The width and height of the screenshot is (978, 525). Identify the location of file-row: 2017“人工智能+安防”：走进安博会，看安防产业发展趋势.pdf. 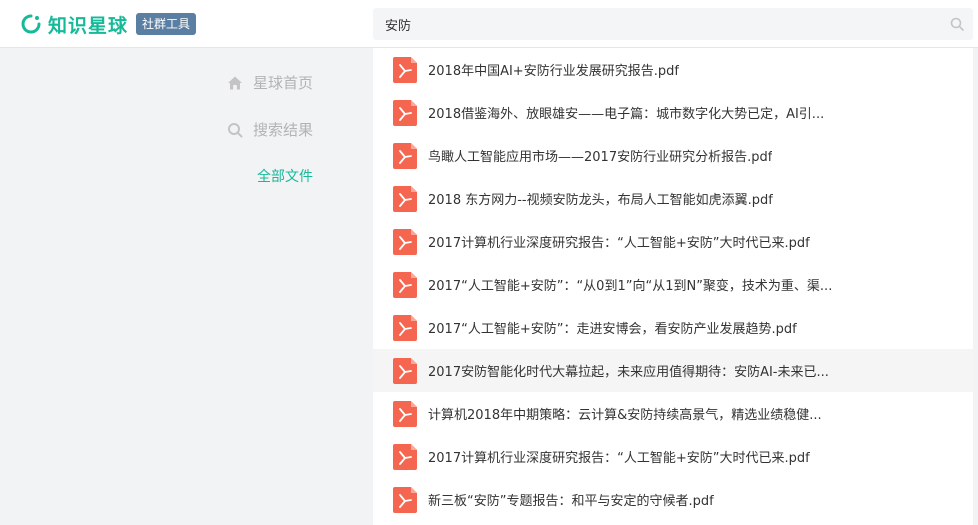
(673, 327).